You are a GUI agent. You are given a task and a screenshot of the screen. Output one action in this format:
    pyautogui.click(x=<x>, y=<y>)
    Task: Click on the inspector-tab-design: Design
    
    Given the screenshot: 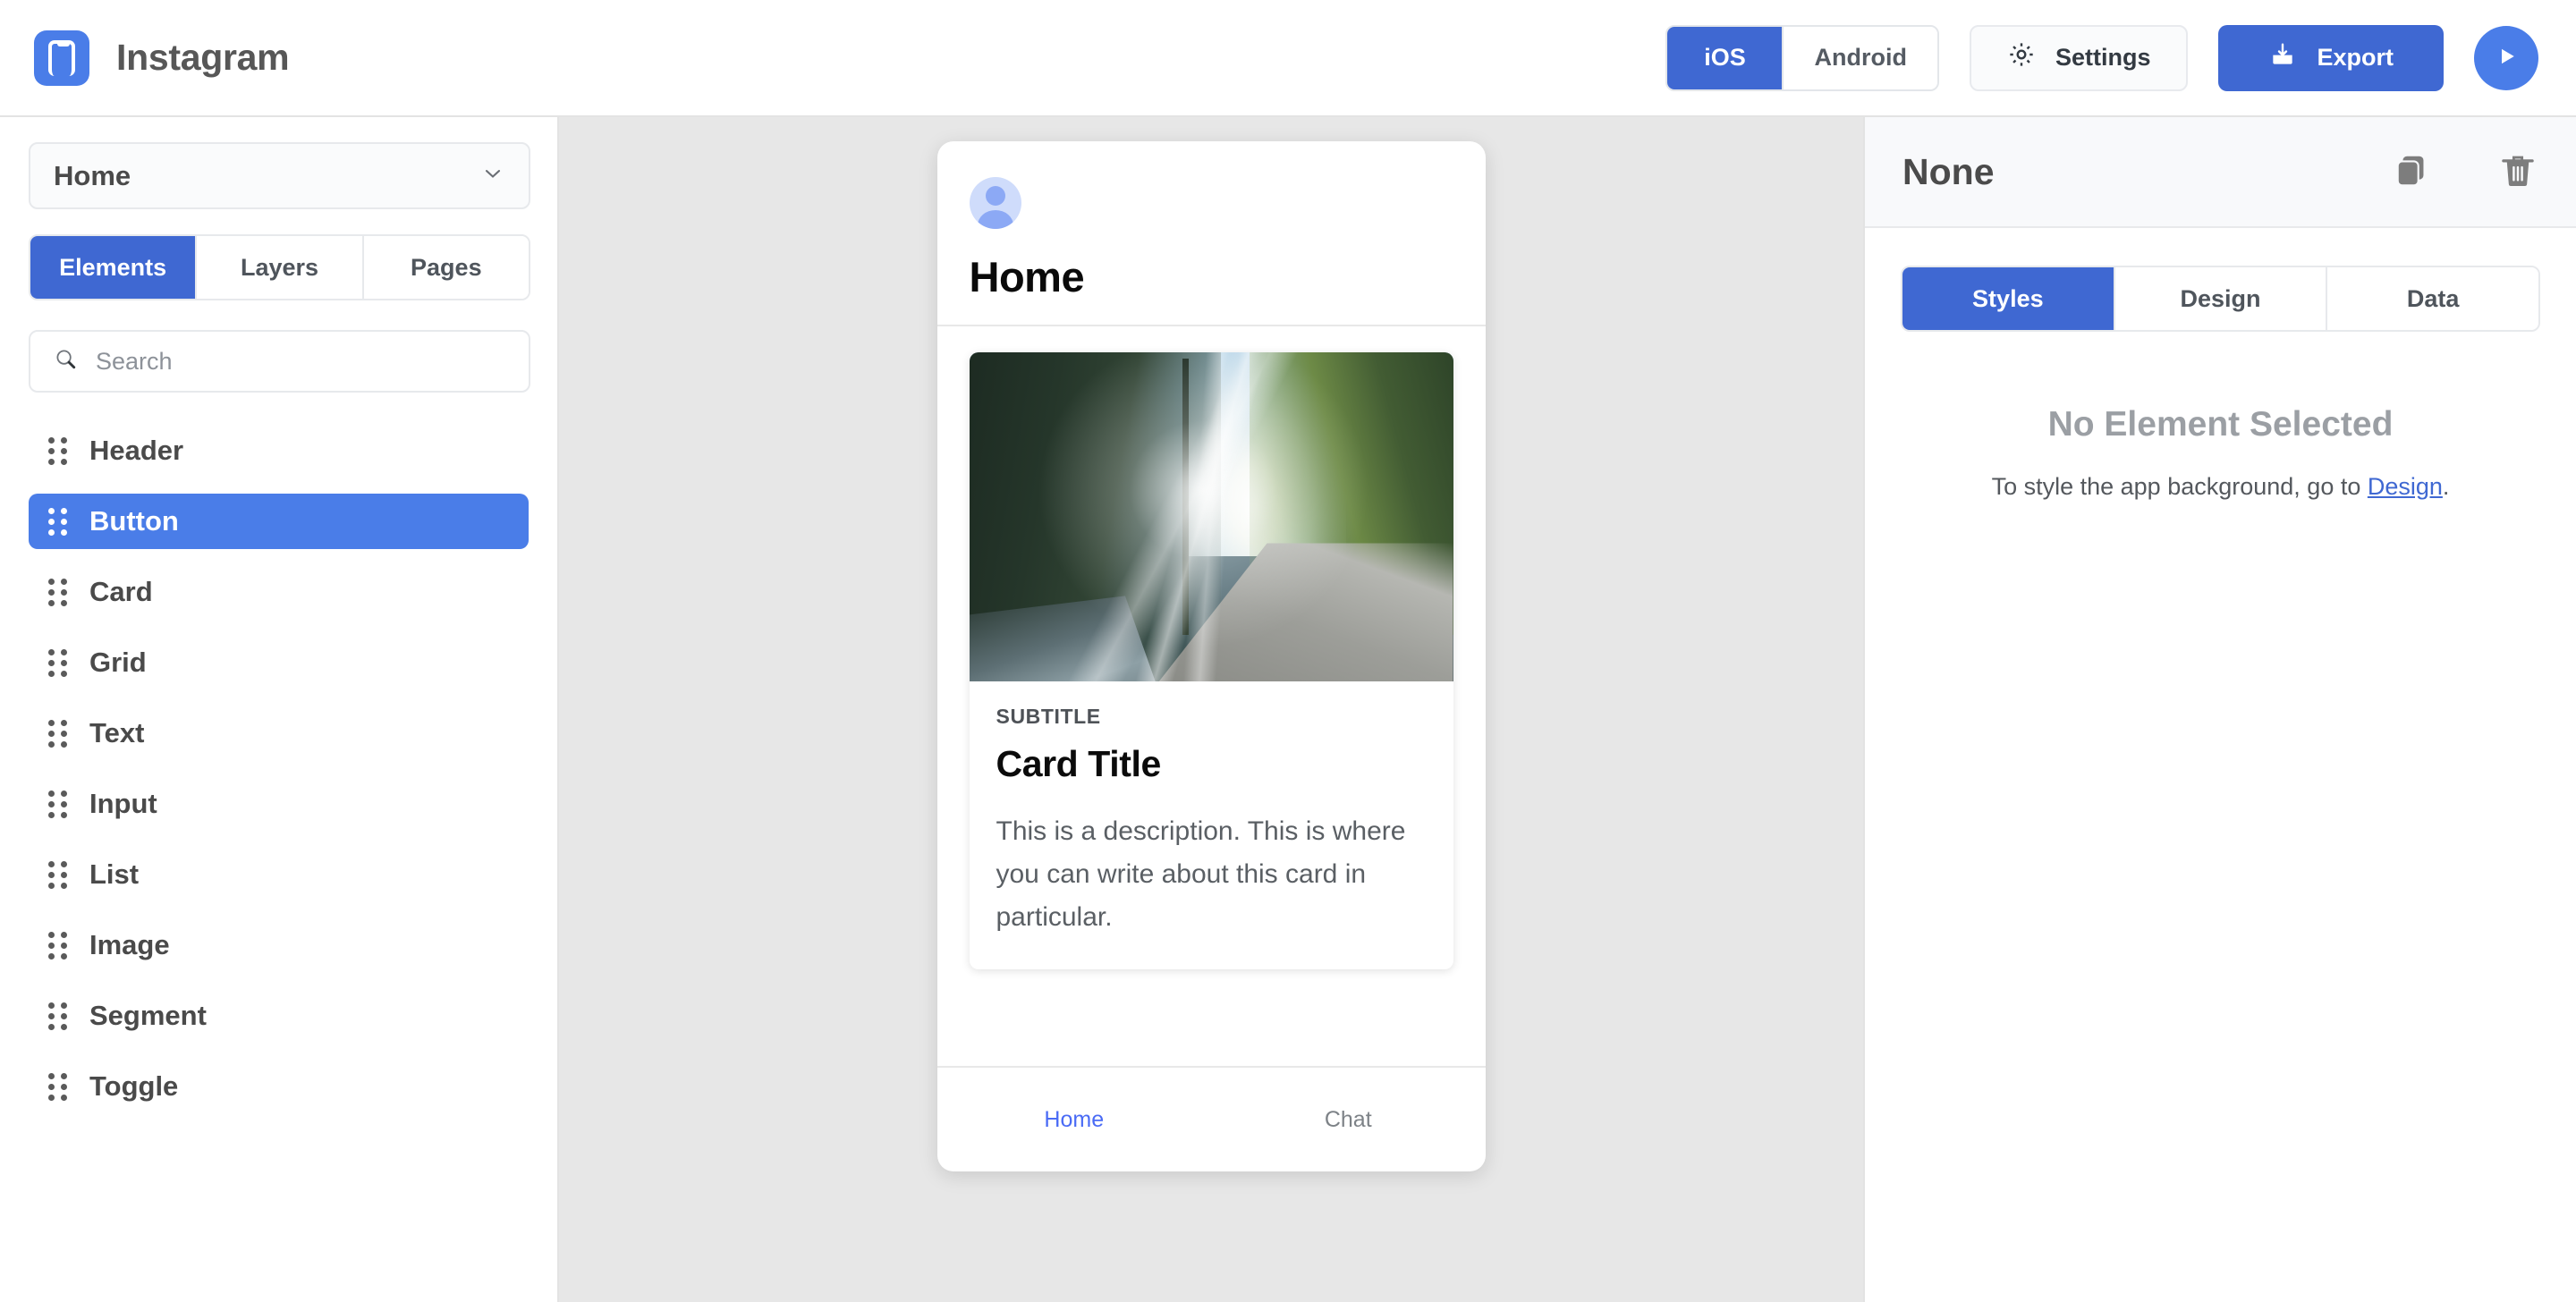 What is the action you would take?
    pyautogui.click(x=2219, y=298)
    